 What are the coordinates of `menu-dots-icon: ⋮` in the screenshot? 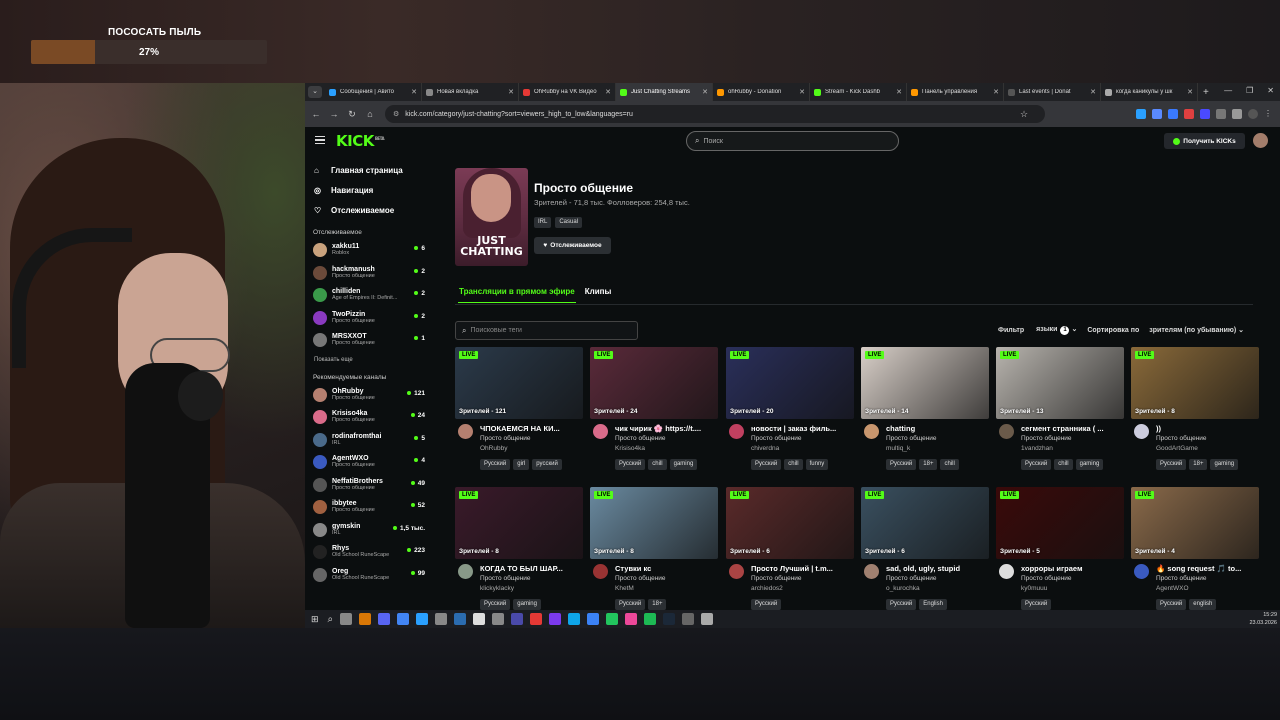 It's located at (1268, 114).